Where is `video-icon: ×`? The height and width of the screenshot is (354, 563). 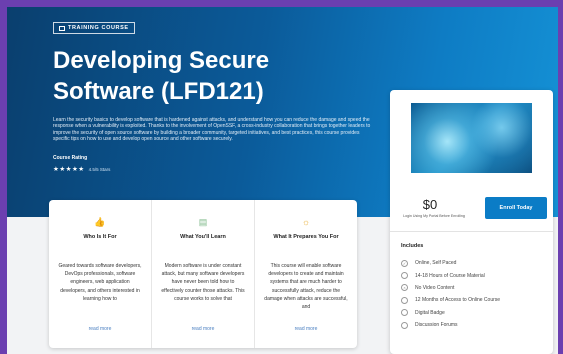 video-icon: × is located at coordinates (404, 288).